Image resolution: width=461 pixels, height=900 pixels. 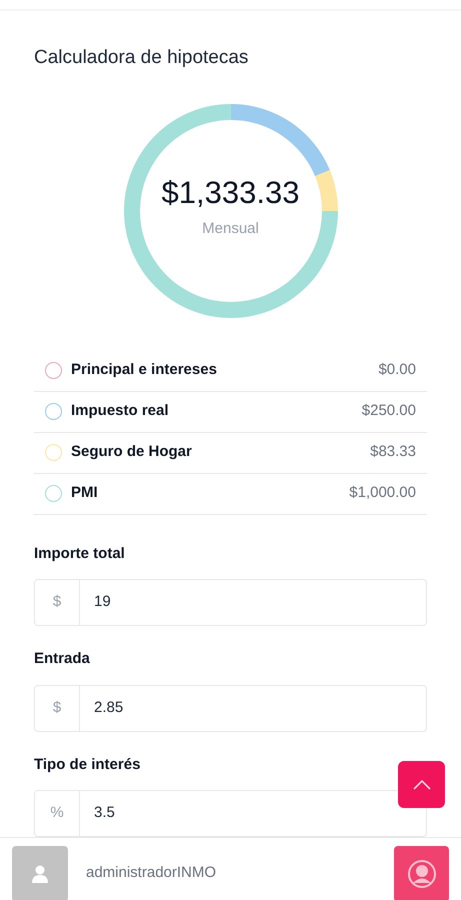 I want to click on legend-label: Principal e intereses, so click(x=144, y=370).